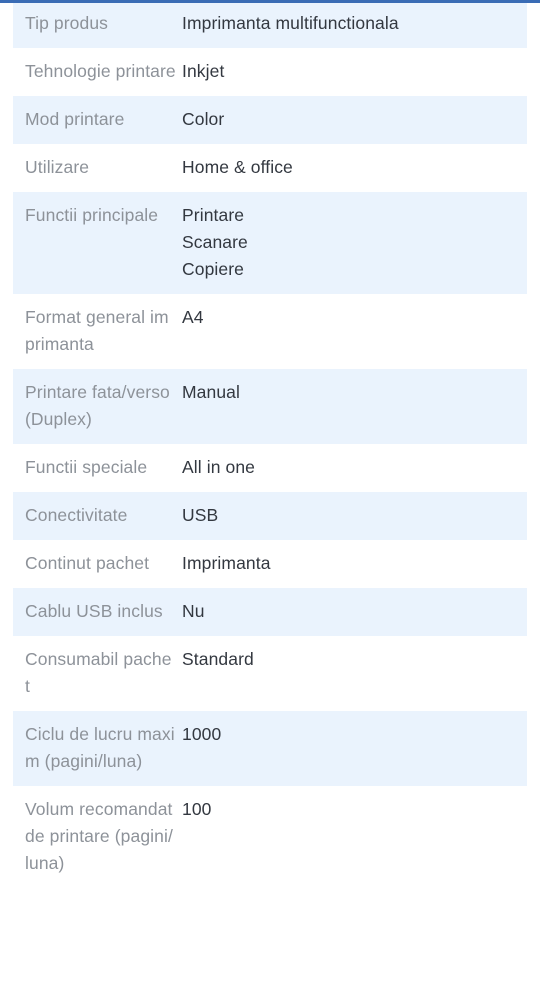 This screenshot has height=1000, width=540. I want to click on spec-label: Mod printare, so click(75, 119).